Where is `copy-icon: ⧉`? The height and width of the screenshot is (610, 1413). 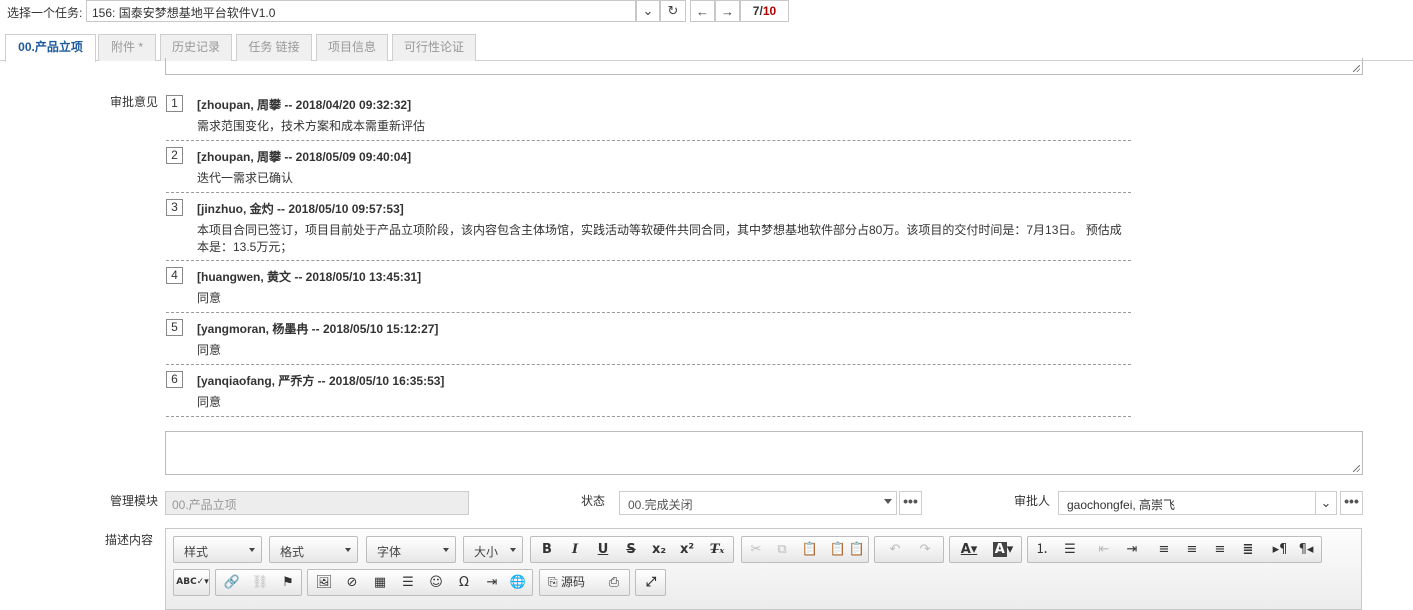
copy-icon: ⧉ is located at coordinates (782, 549).